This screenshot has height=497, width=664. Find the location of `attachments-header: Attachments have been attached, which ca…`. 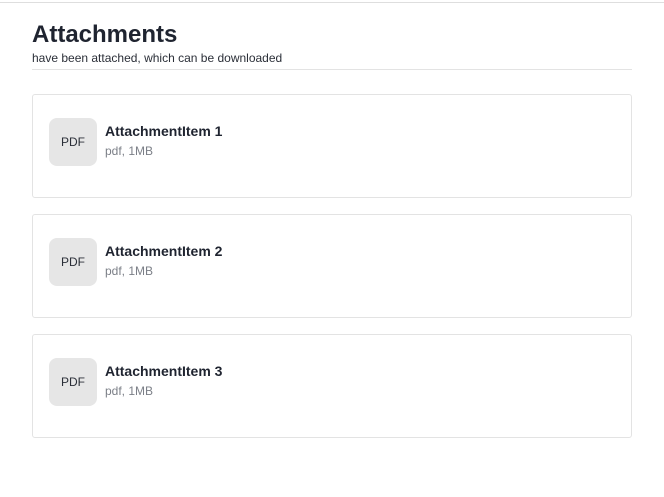

attachments-header: Attachments have been attached, which ca… is located at coordinates (332, 45).